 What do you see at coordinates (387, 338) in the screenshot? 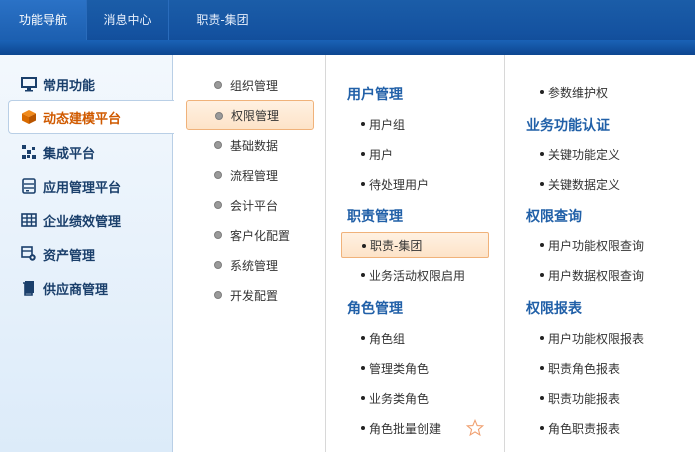
I see `link-label: 角色组` at bounding box center [387, 338].